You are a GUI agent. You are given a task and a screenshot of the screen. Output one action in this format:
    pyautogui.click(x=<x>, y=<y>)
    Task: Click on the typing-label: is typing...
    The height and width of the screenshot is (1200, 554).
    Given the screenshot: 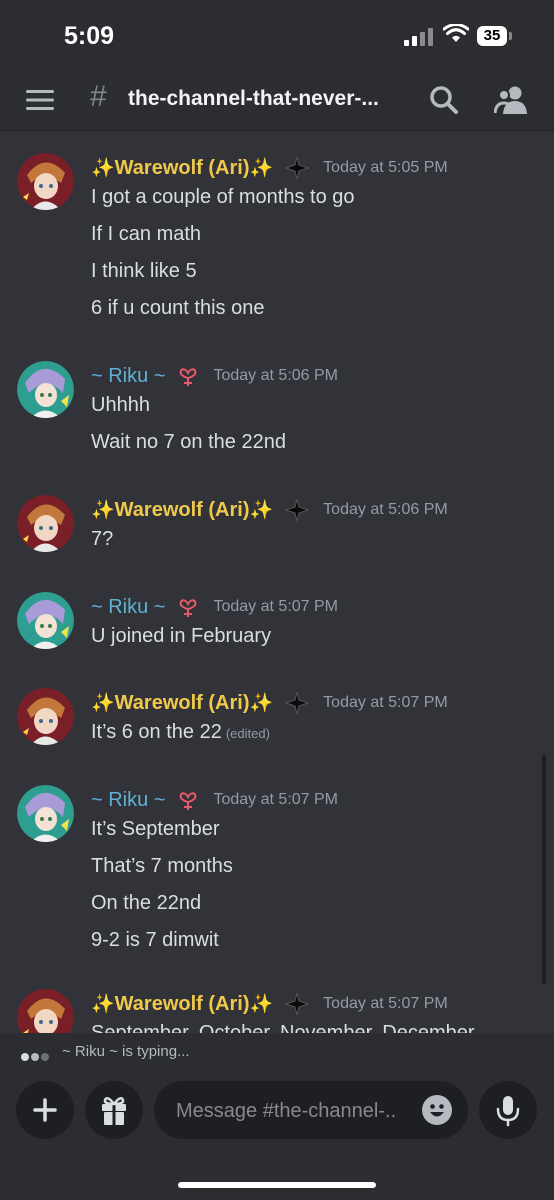 What is the action you would take?
    pyautogui.click(x=156, y=1051)
    